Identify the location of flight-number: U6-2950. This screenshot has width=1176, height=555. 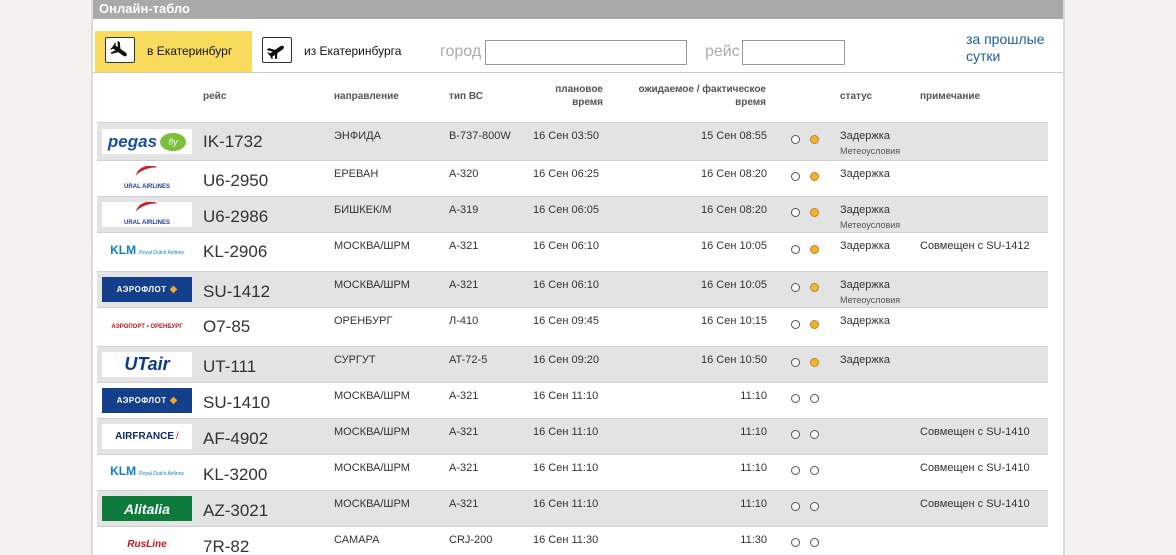
(236, 180).